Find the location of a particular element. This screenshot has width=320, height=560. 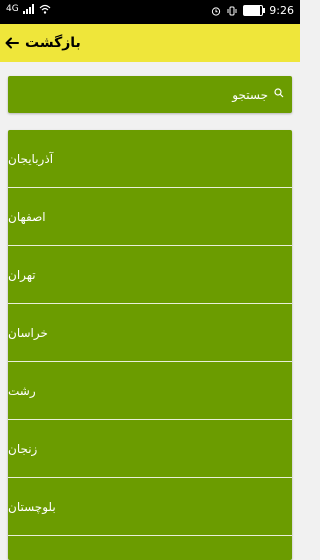

list-item-khorasan: خراسان is located at coordinates (150, 333).